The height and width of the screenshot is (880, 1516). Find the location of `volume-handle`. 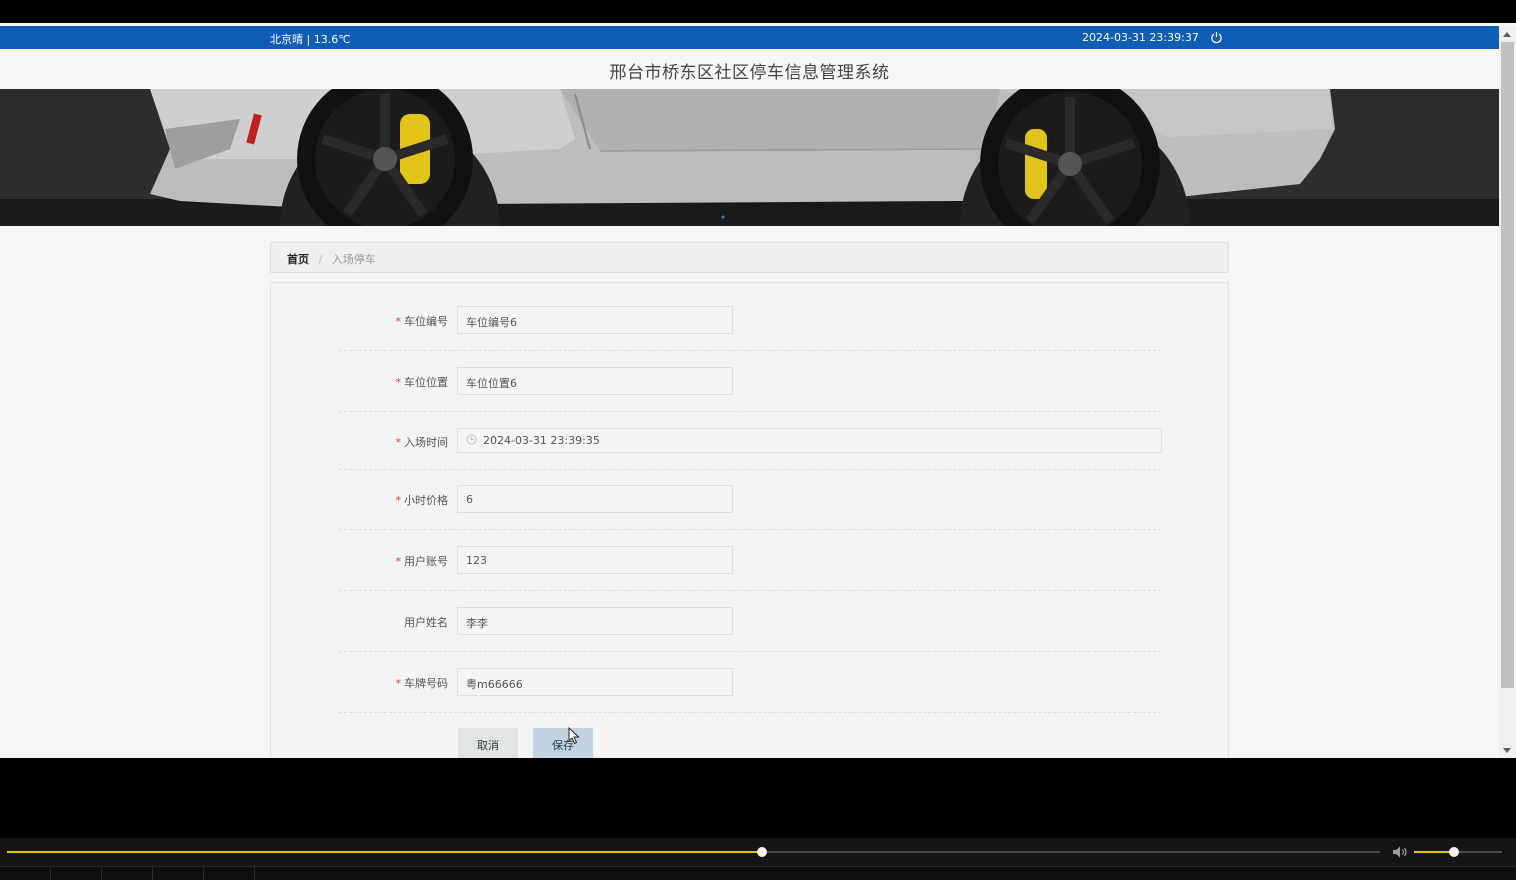

volume-handle is located at coordinates (1453, 852).